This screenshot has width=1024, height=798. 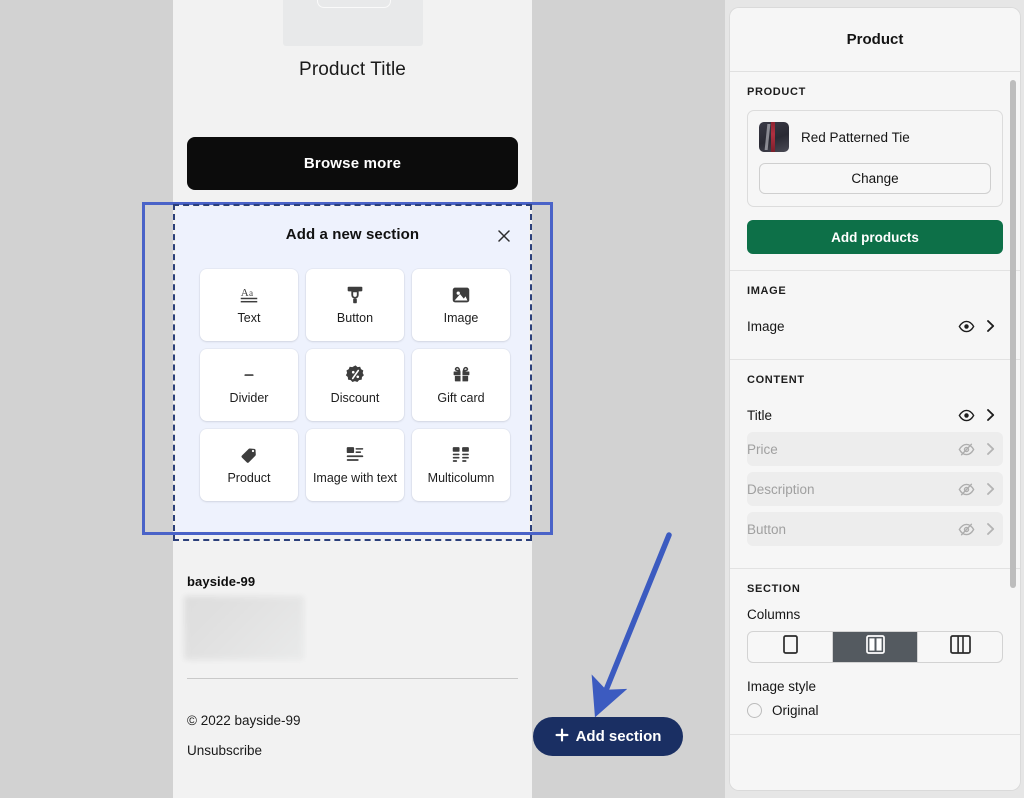 What do you see at coordinates (461, 375) in the screenshot?
I see `gift-card-icon` at bounding box center [461, 375].